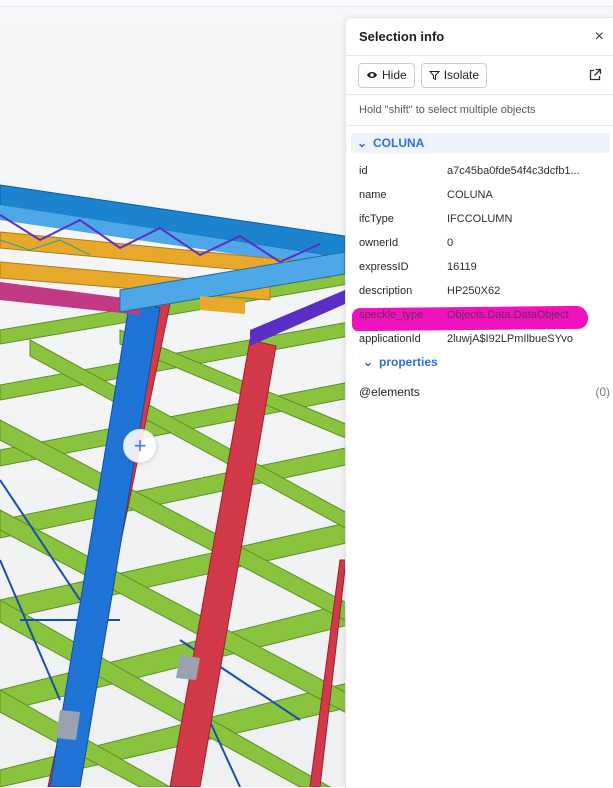 The width and height of the screenshot is (613, 788). What do you see at coordinates (450, 243) in the screenshot?
I see `attribute-value: 0` at bounding box center [450, 243].